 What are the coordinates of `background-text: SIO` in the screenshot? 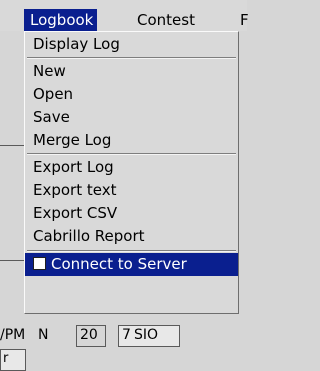 It's located at (146, 335).